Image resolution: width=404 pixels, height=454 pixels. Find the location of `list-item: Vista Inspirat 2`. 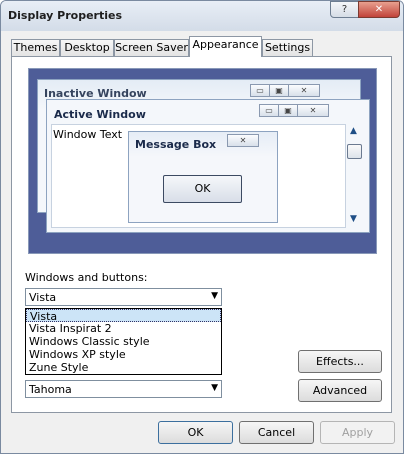

list-item: Vista Inspirat 2 is located at coordinates (123, 328).